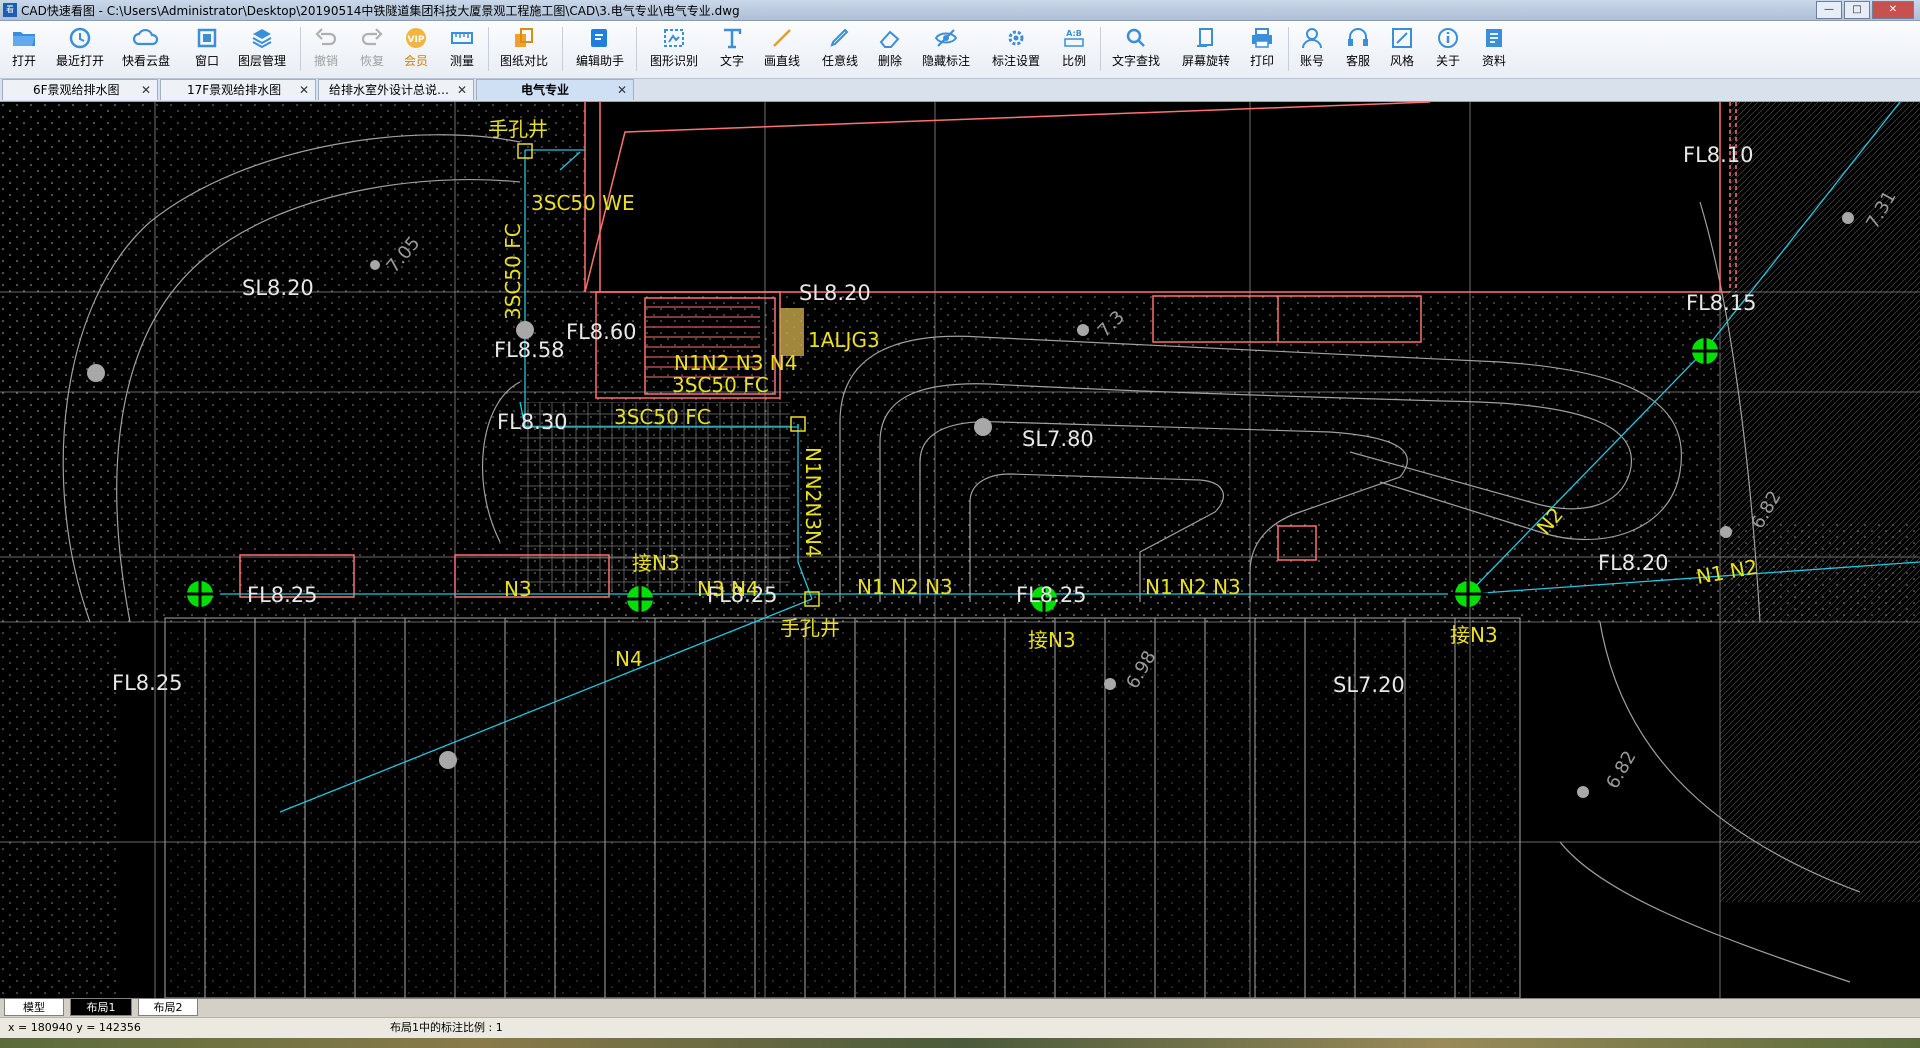  Describe the element at coordinates (207, 38) in the screenshot. I see `window-icon` at that location.